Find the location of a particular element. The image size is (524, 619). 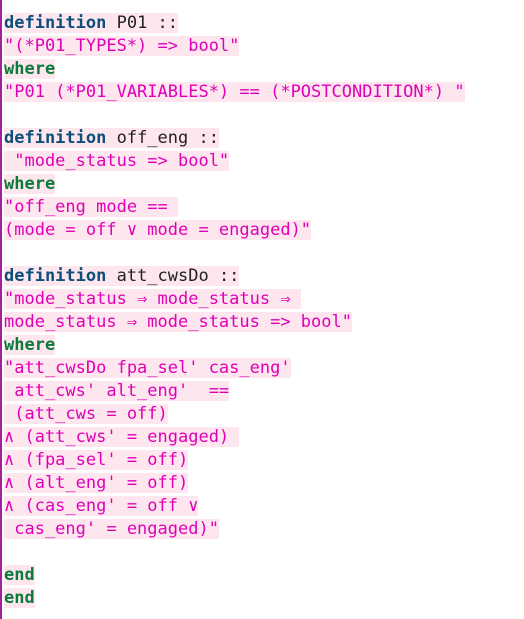

code-line: "mode_status ⇒ mode_status ⇒ is located at coordinates (234, 299).